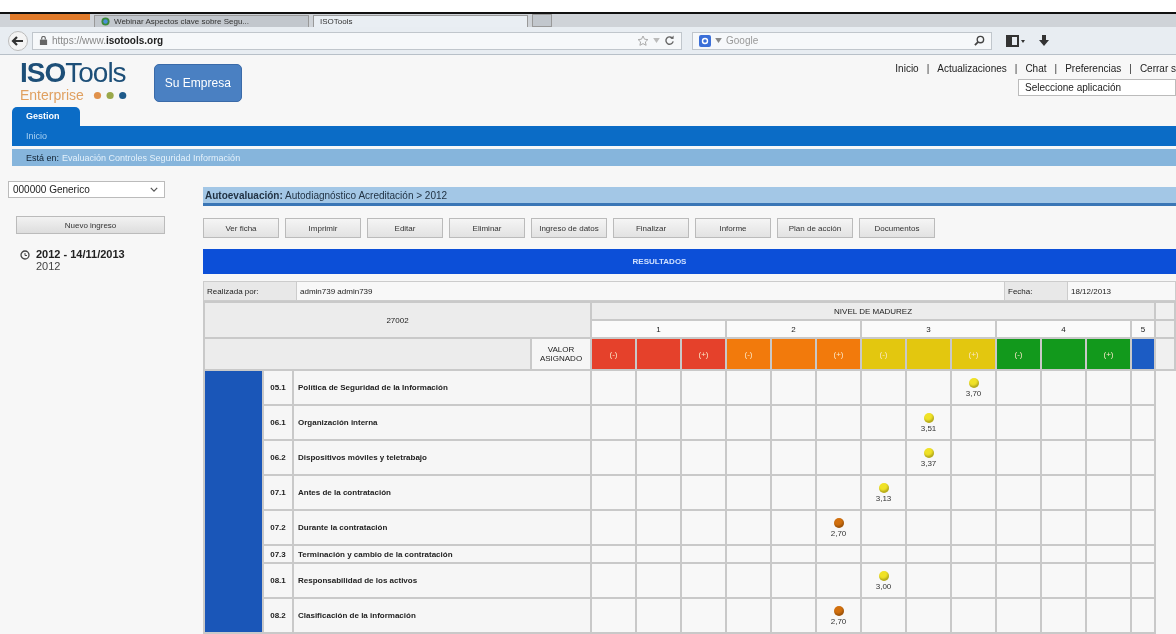 This screenshot has width=1176, height=634. I want to click on header-link: Preferencias, so click(1093, 68).